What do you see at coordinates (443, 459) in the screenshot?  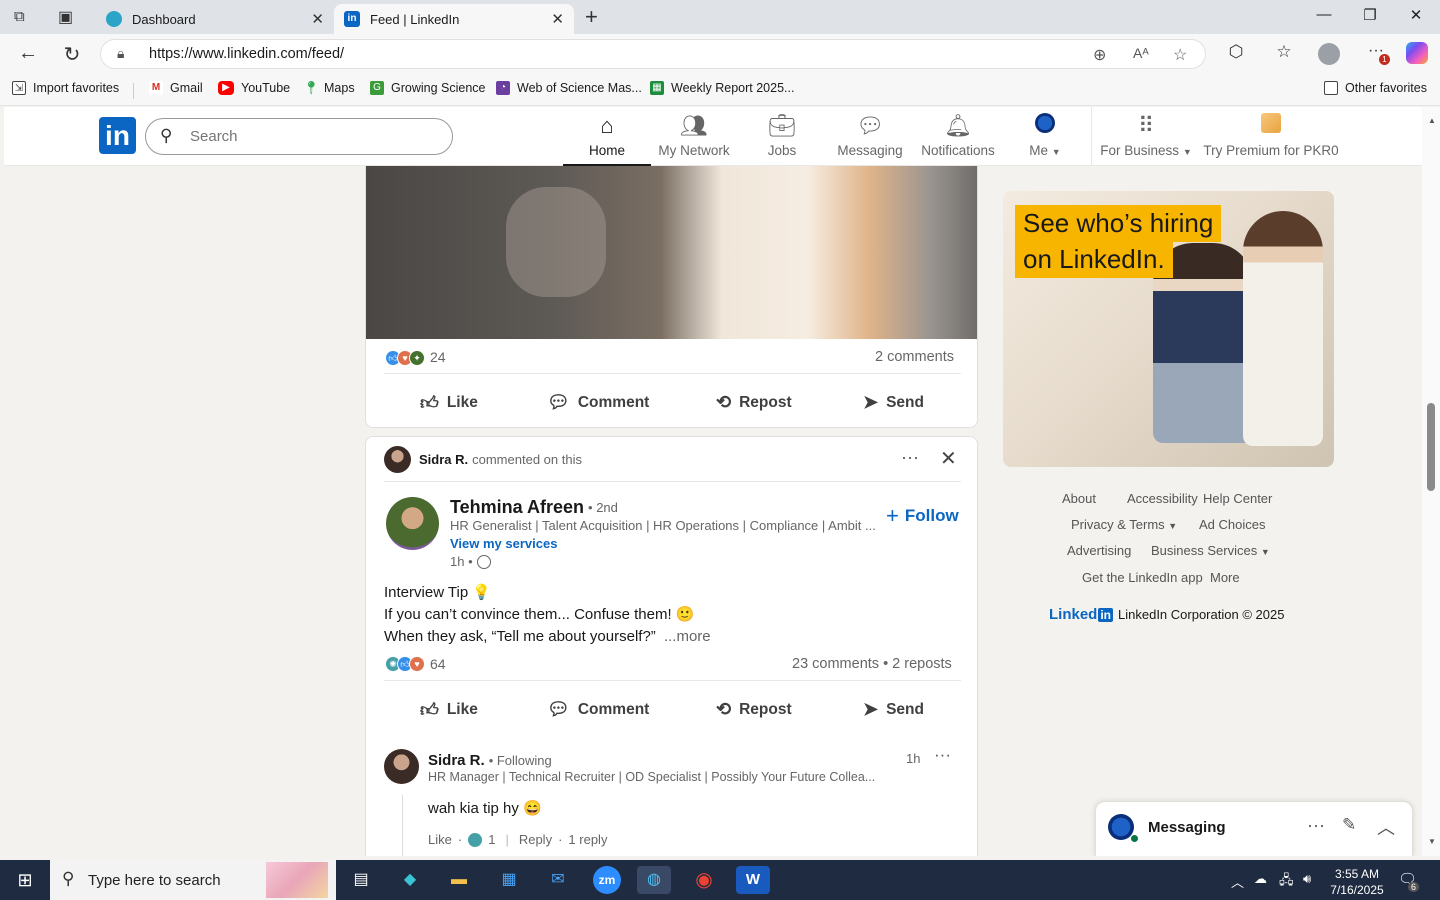 I see `context-name: Sidra R.` at bounding box center [443, 459].